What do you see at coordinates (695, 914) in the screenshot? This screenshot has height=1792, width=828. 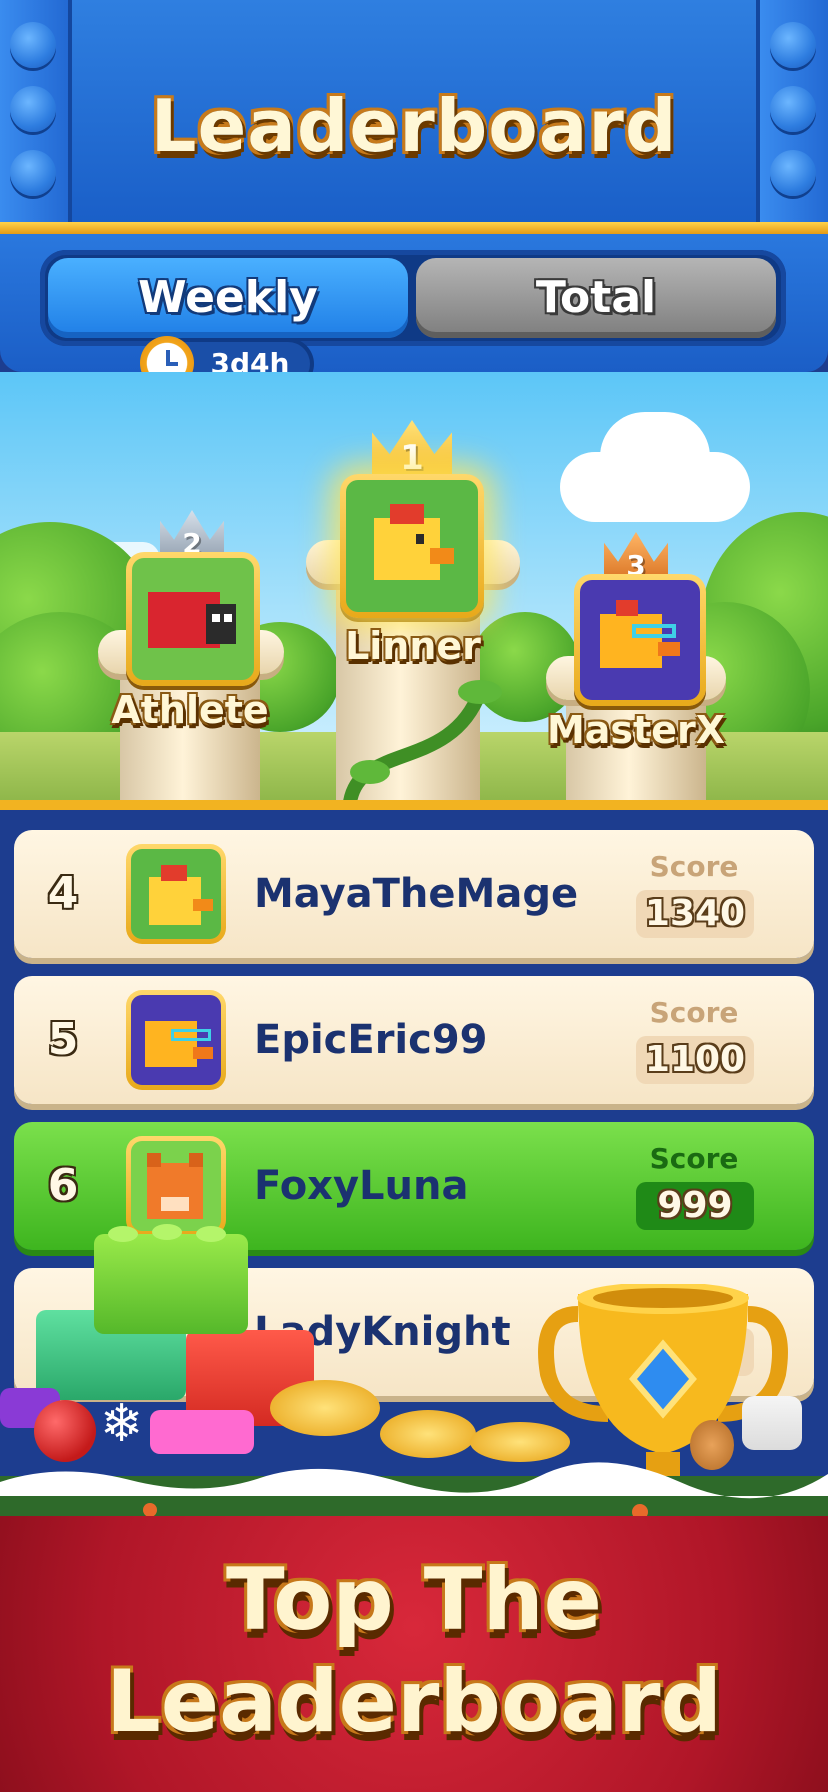 I see `score-value: 1340` at bounding box center [695, 914].